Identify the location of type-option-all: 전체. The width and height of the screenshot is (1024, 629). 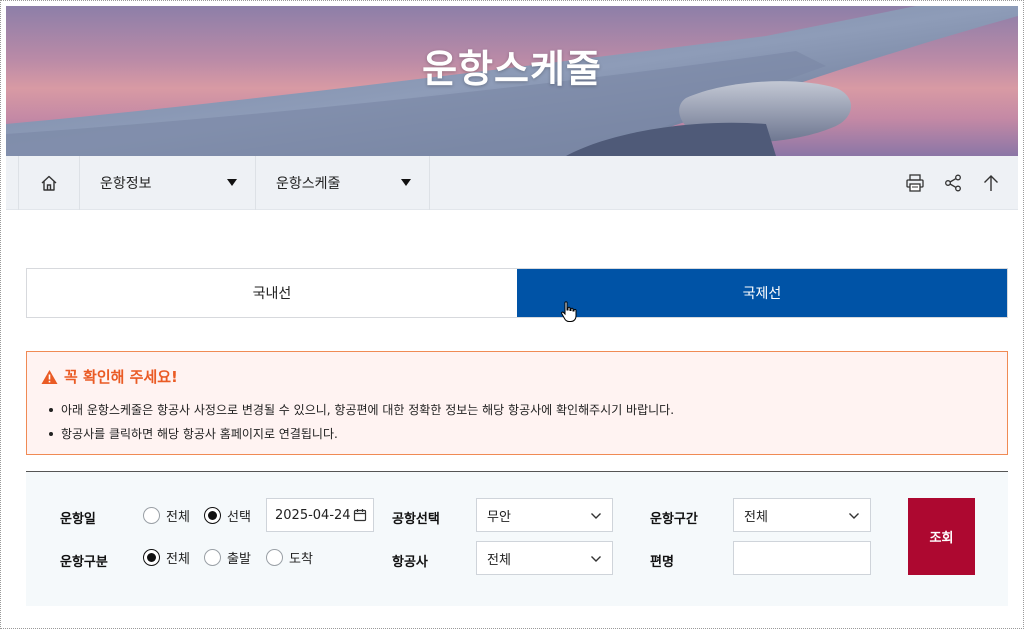
(166, 557).